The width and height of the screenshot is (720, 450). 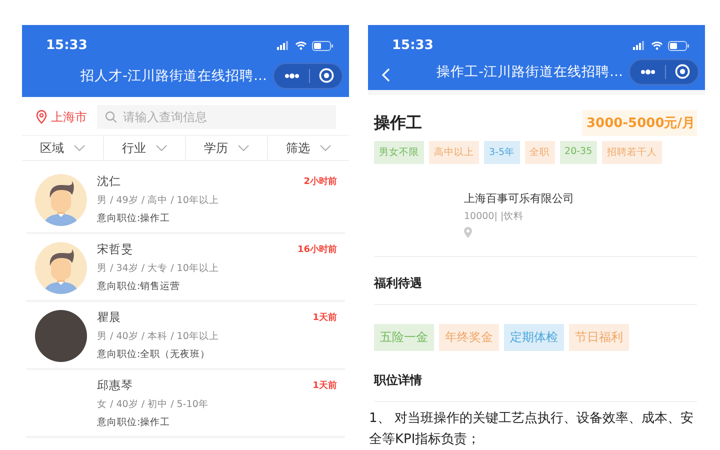 I want to click on filter-dropdown: 筛选, so click(x=308, y=148).